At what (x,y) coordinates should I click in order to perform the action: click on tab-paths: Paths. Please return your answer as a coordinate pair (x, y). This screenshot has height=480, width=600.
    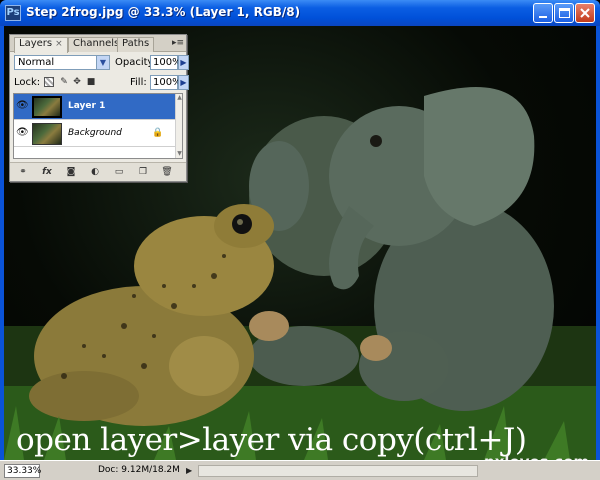
    Looking at the image, I should click on (136, 44).